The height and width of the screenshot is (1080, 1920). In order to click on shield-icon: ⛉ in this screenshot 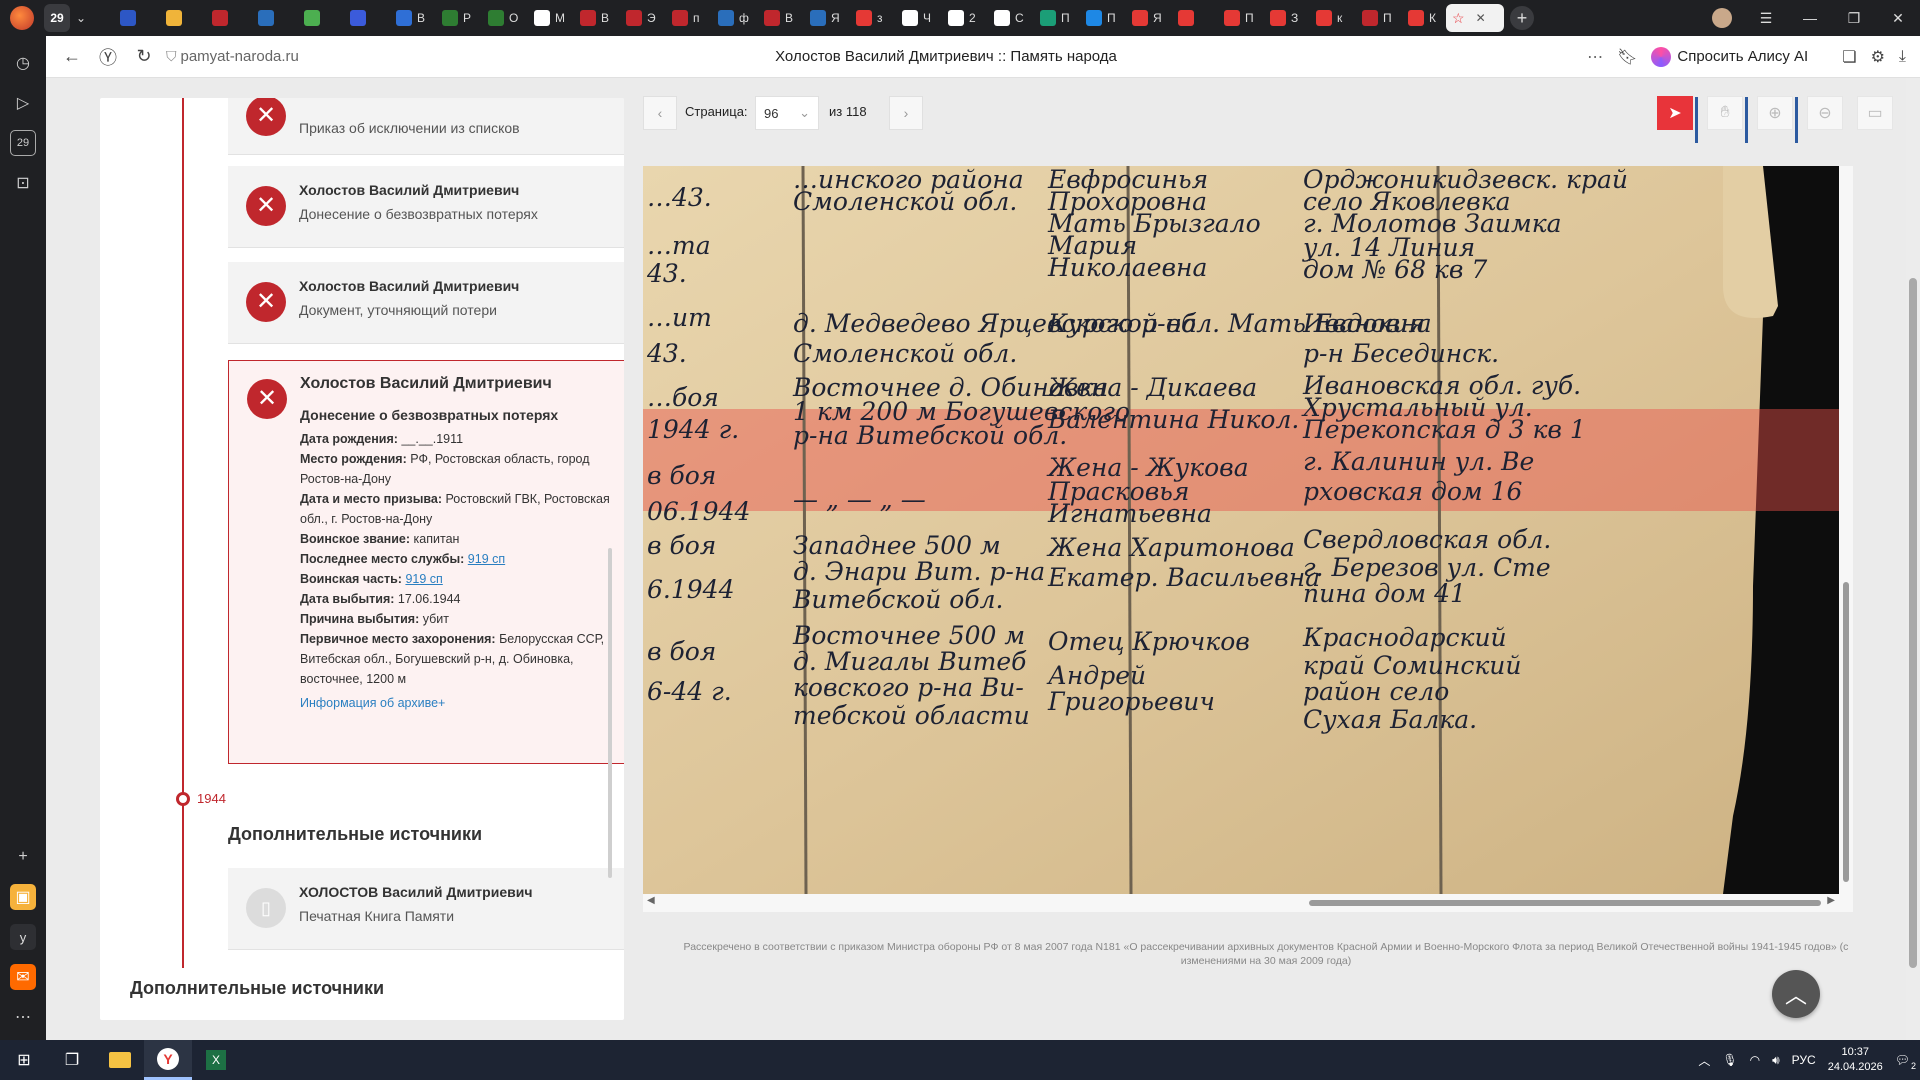, I will do `click(171, 56)`.